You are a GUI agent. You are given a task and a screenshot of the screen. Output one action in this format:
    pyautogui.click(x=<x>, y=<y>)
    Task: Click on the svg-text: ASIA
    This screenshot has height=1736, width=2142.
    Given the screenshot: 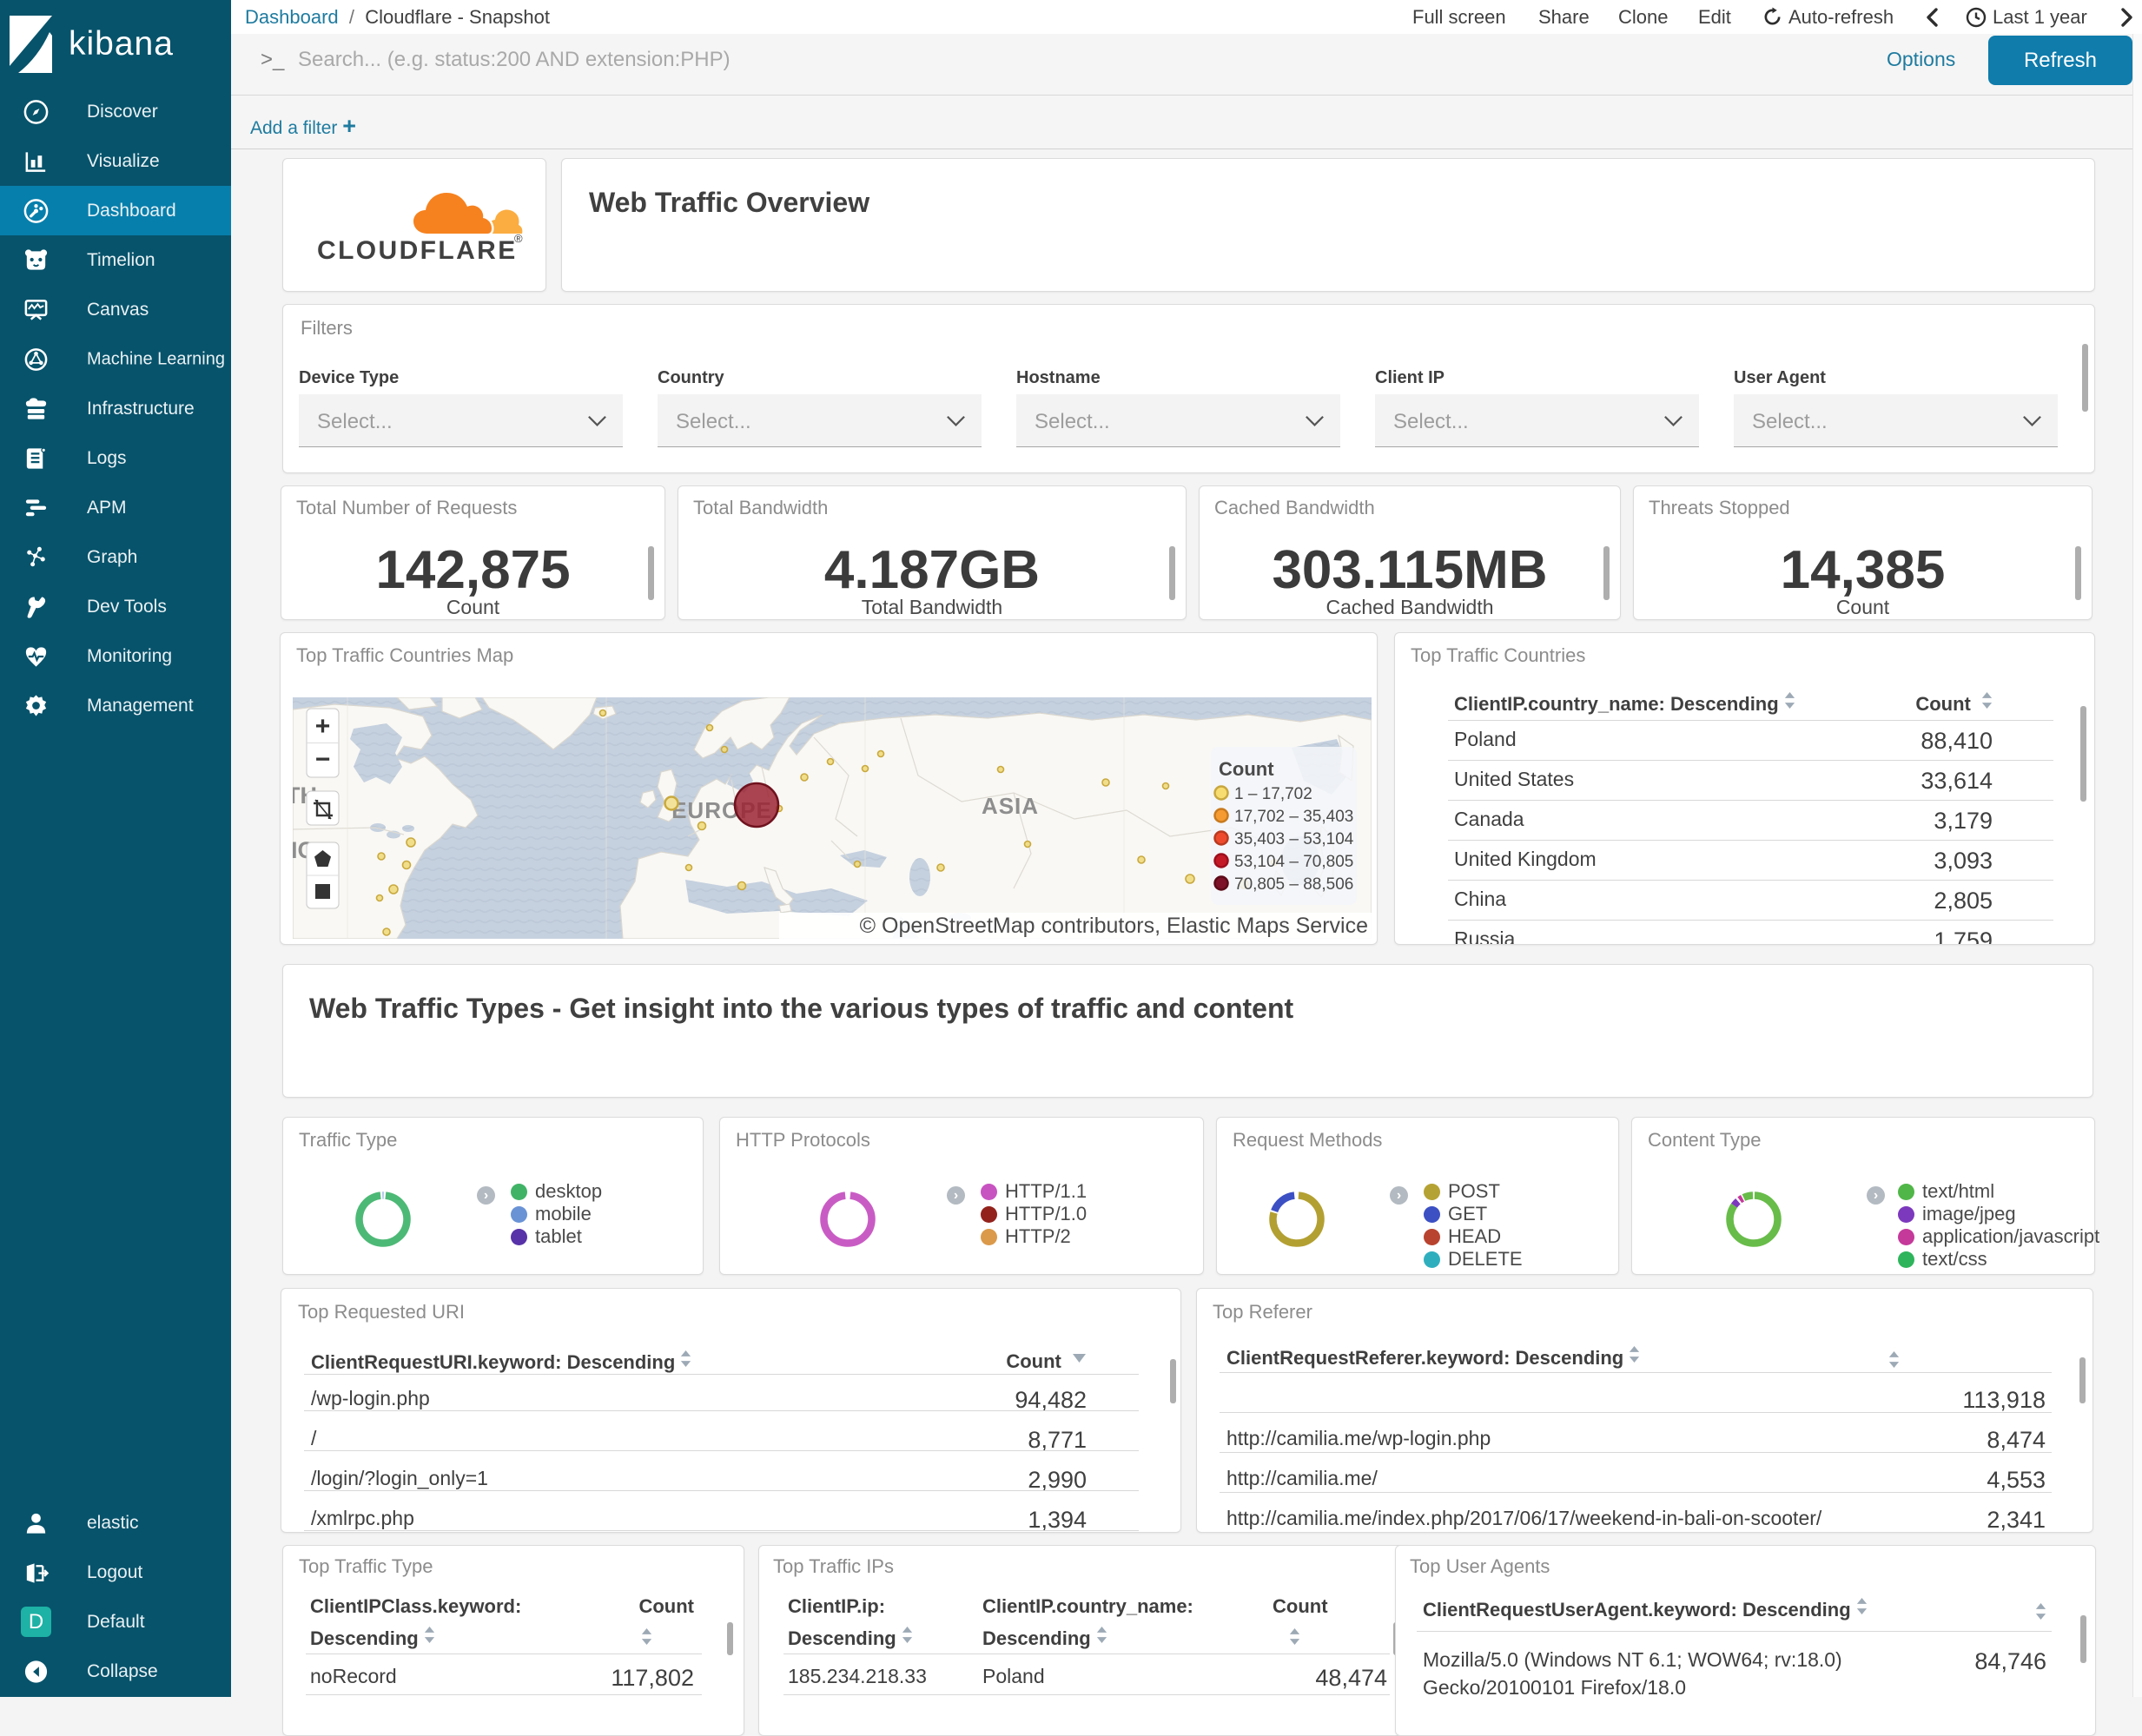 What is the action you would take?
    pyautogui.click(x=1011, y=806)
    